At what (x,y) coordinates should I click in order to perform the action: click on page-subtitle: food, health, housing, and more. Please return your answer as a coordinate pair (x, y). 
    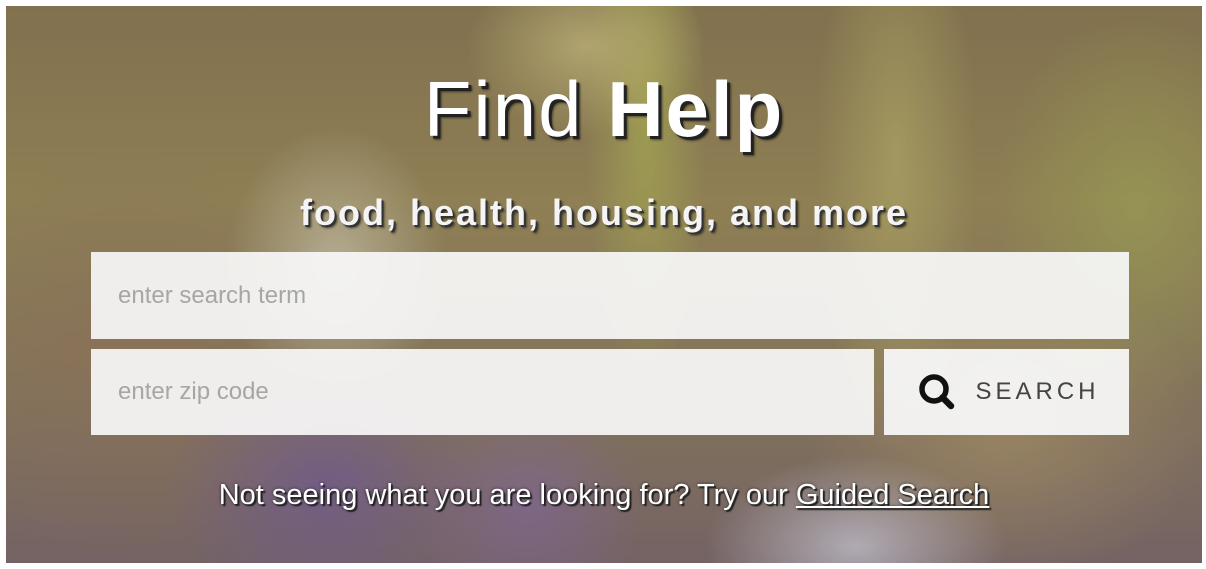
    Looking at the image, I should click on (604, 212).